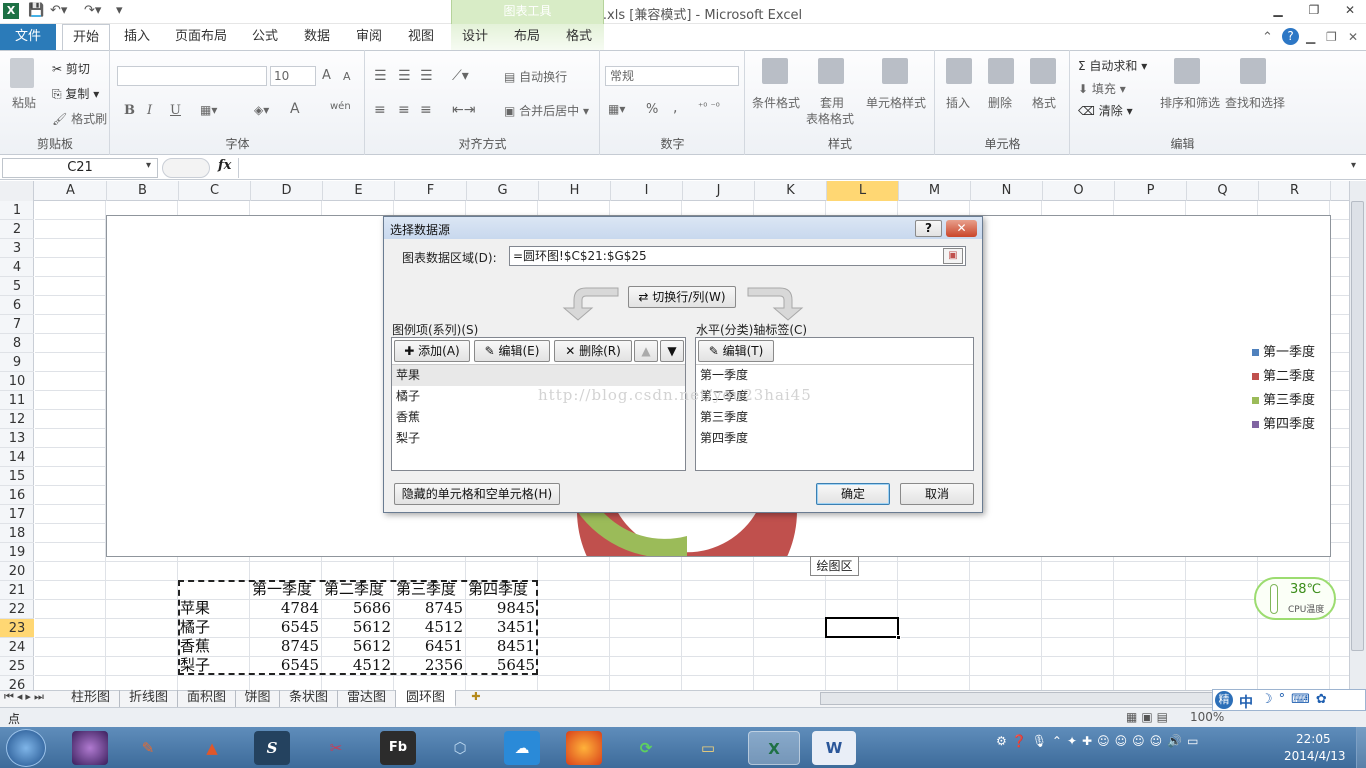 The width and height of the screenshot is (1366, 768). I want to click on column-header-m: M, so click(935, 191).